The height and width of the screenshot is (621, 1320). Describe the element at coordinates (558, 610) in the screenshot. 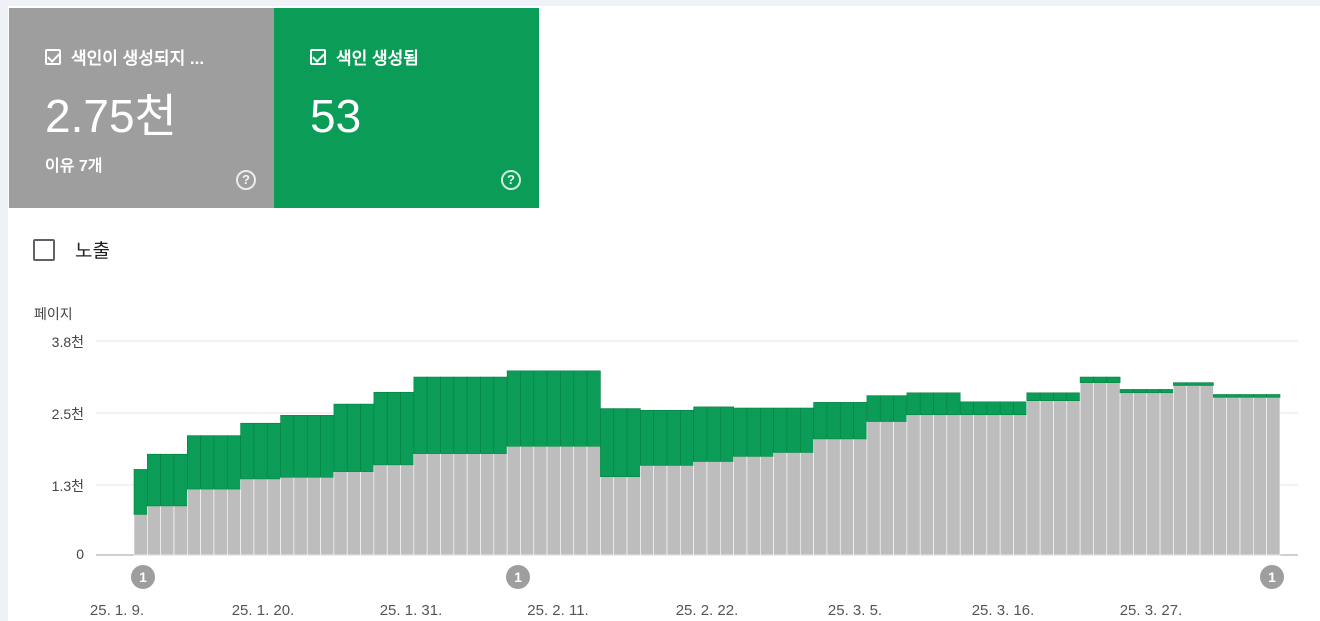

I see `x-tick-label: 25. 2. 11.` at that location.